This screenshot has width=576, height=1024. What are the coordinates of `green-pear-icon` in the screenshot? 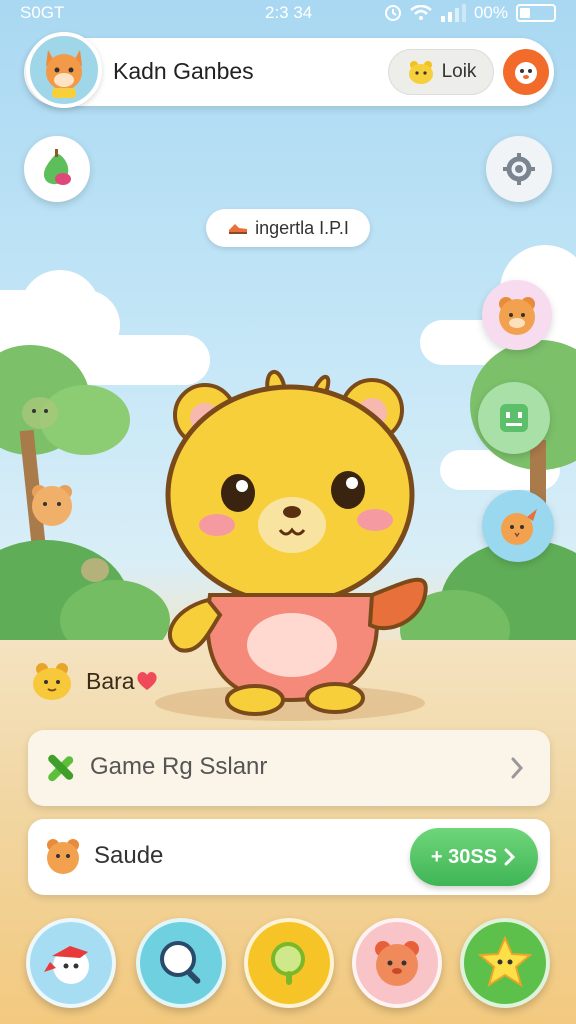 It's located at (57, 167).